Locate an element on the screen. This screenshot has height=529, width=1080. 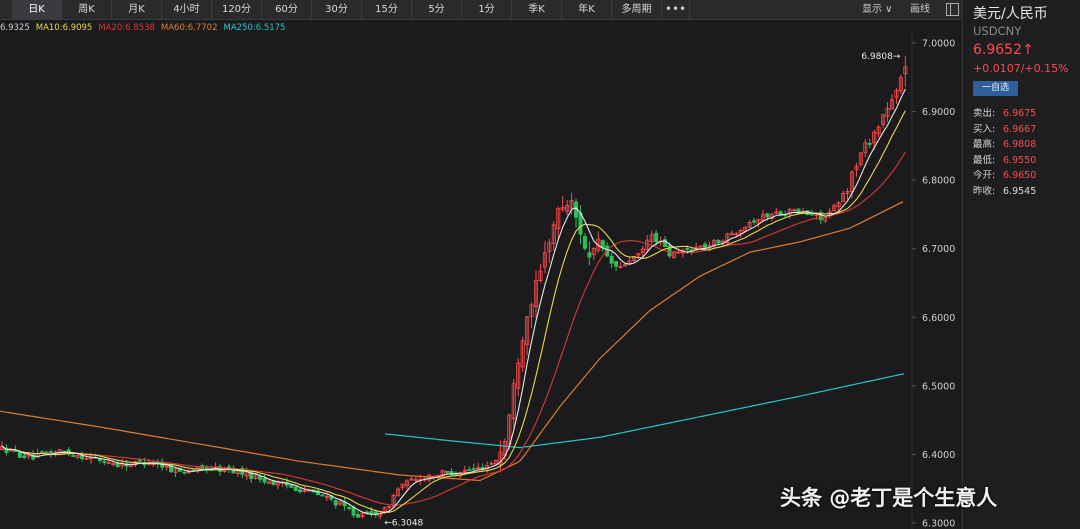
quote-value: 6.9808 is located at coordinates (1020, 144).